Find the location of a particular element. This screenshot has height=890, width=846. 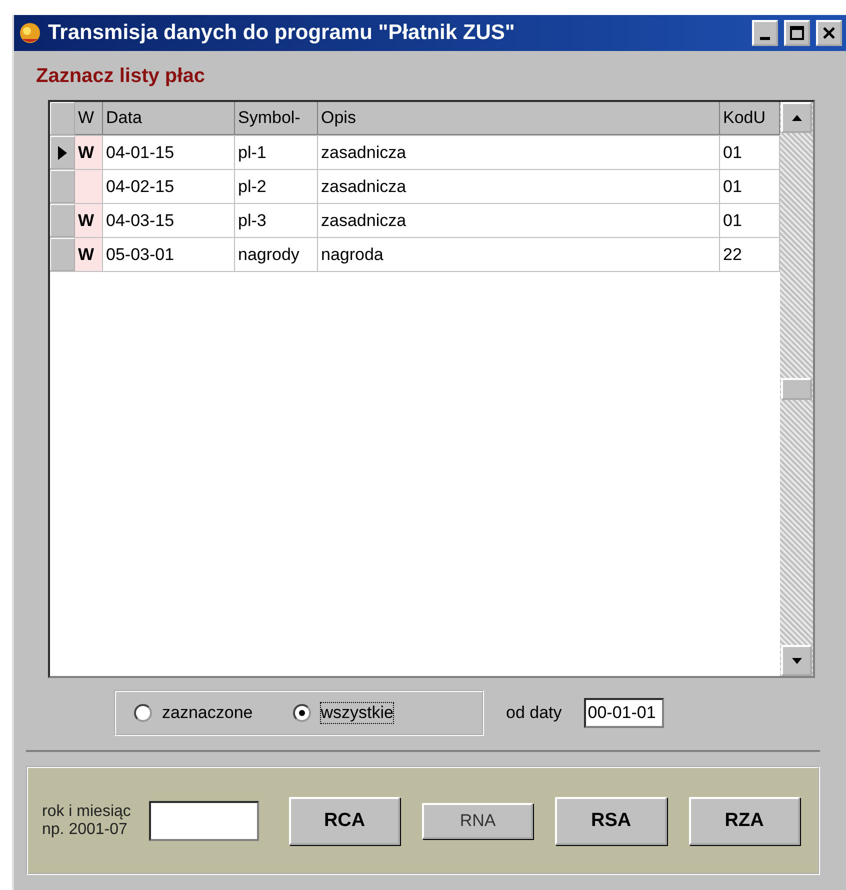

maximize-button is located at coordinates (797, 33).